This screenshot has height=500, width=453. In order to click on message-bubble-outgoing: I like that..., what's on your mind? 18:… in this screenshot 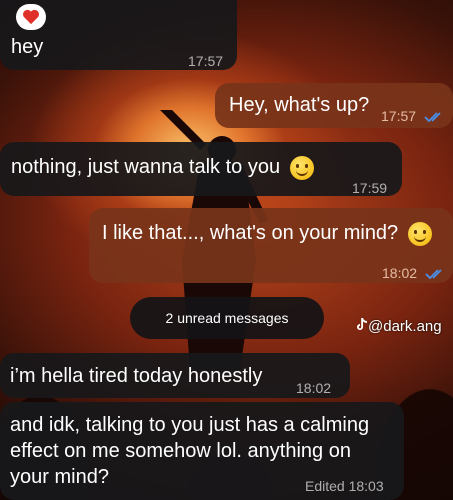, I will do `click(271, 245)`.